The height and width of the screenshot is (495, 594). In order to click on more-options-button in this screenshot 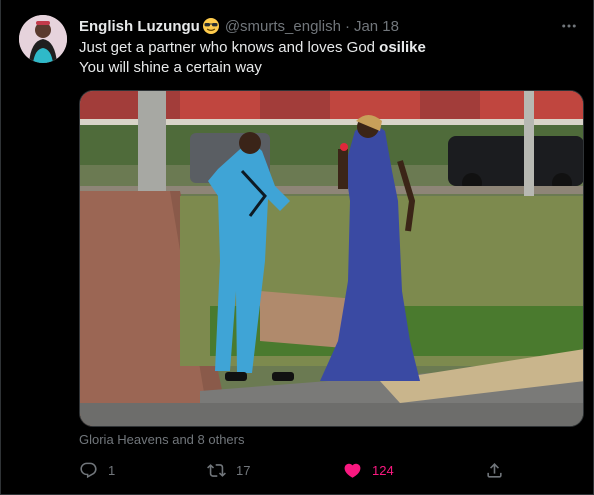, I will do `click(569, 26)`.